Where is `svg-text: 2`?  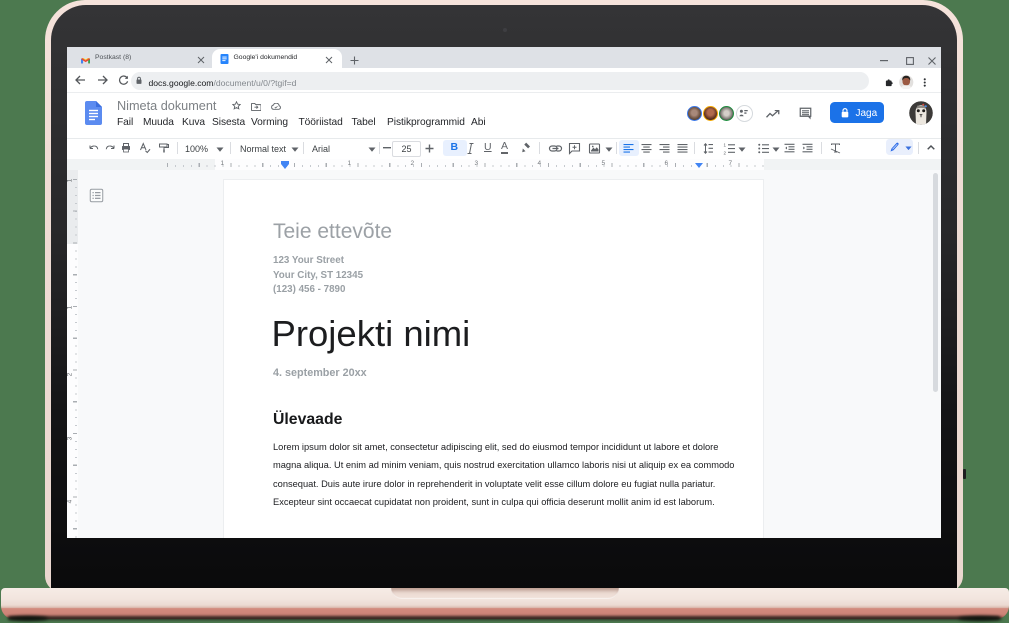
svg-text: 2 is located at coordinates (724, 152).